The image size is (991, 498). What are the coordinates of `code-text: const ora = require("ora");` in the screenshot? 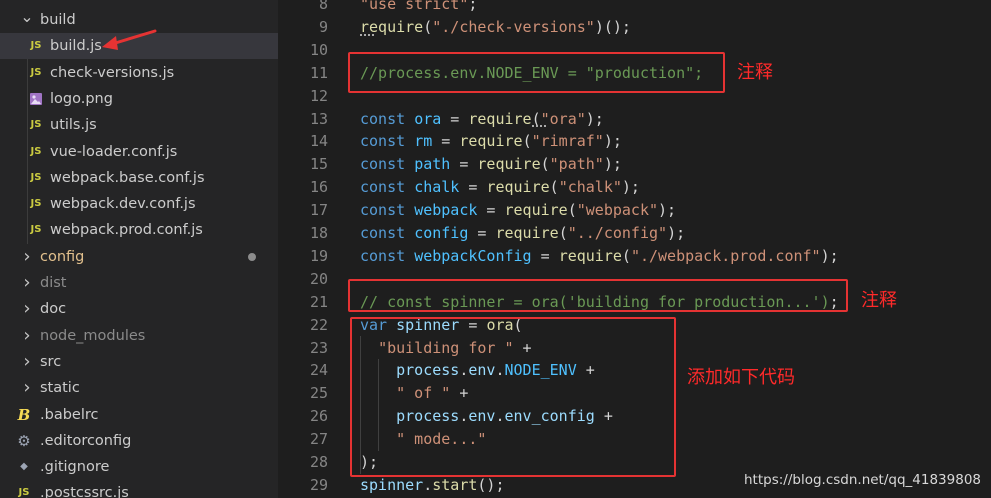 It's located at (482, 119).